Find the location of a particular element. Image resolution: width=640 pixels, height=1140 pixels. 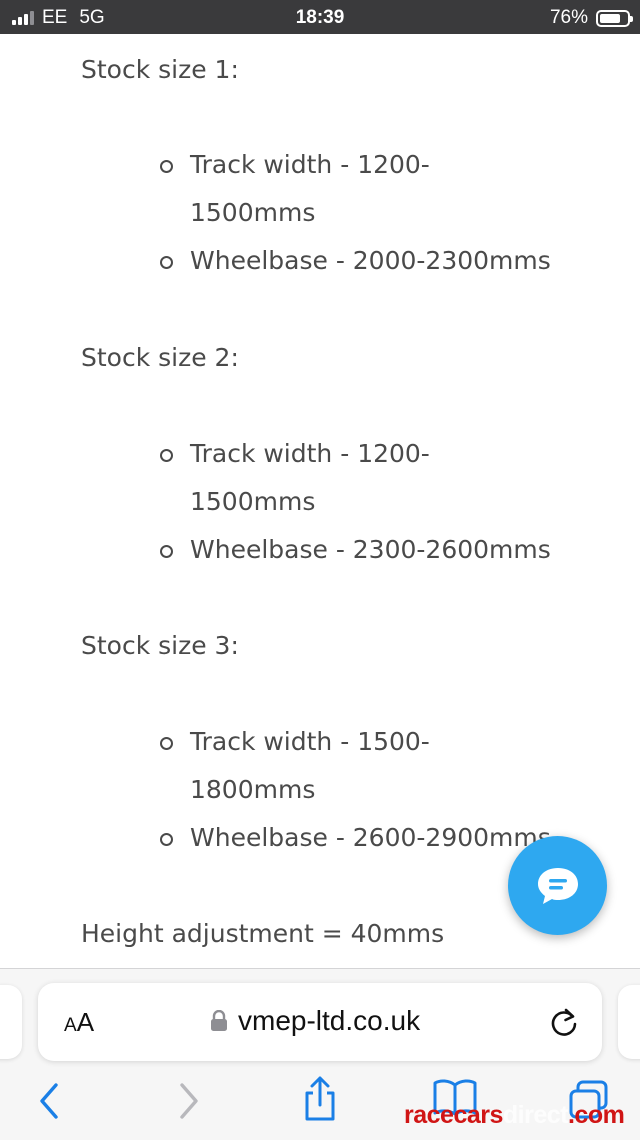

list-item: Wheelbase - 2000-2300mms is located at coordinates (375, 261).